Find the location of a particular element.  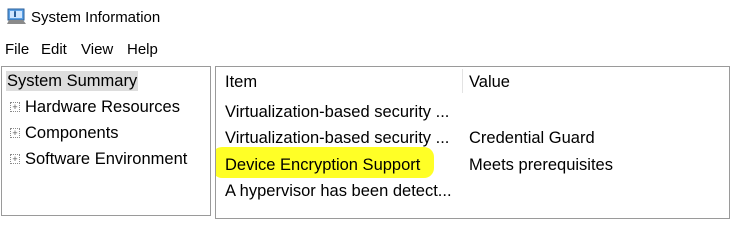

tree-item-system-summary: System Summary is located at coordinates (72, 81).